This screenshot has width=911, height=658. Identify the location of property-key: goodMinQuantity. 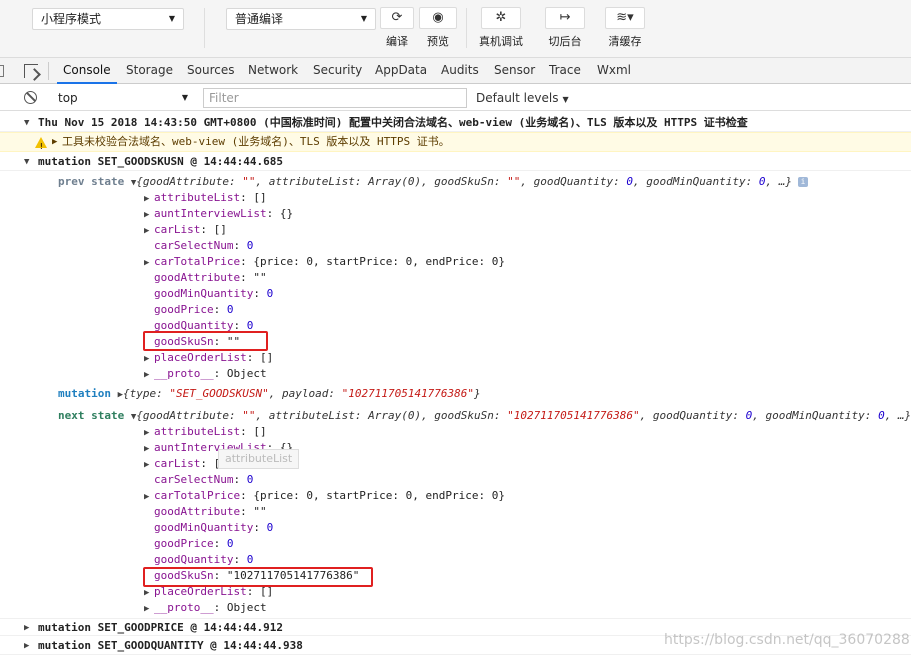
(204, 293).